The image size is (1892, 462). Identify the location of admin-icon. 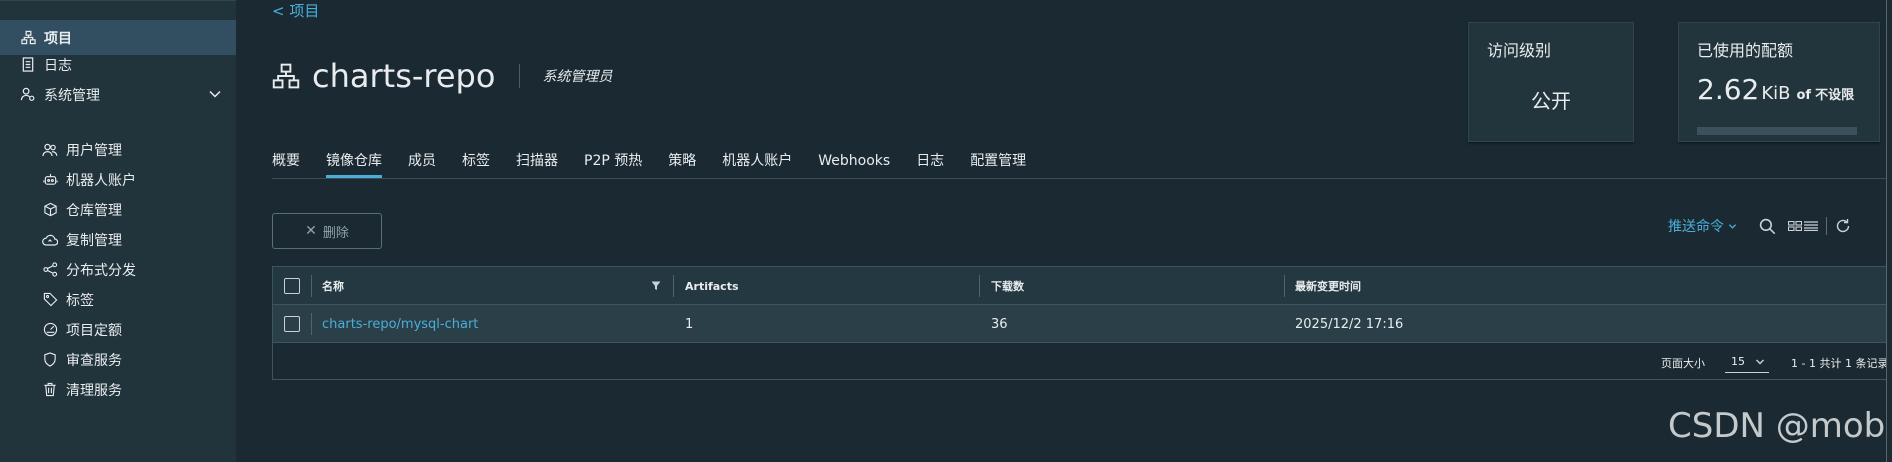
(28, 95).